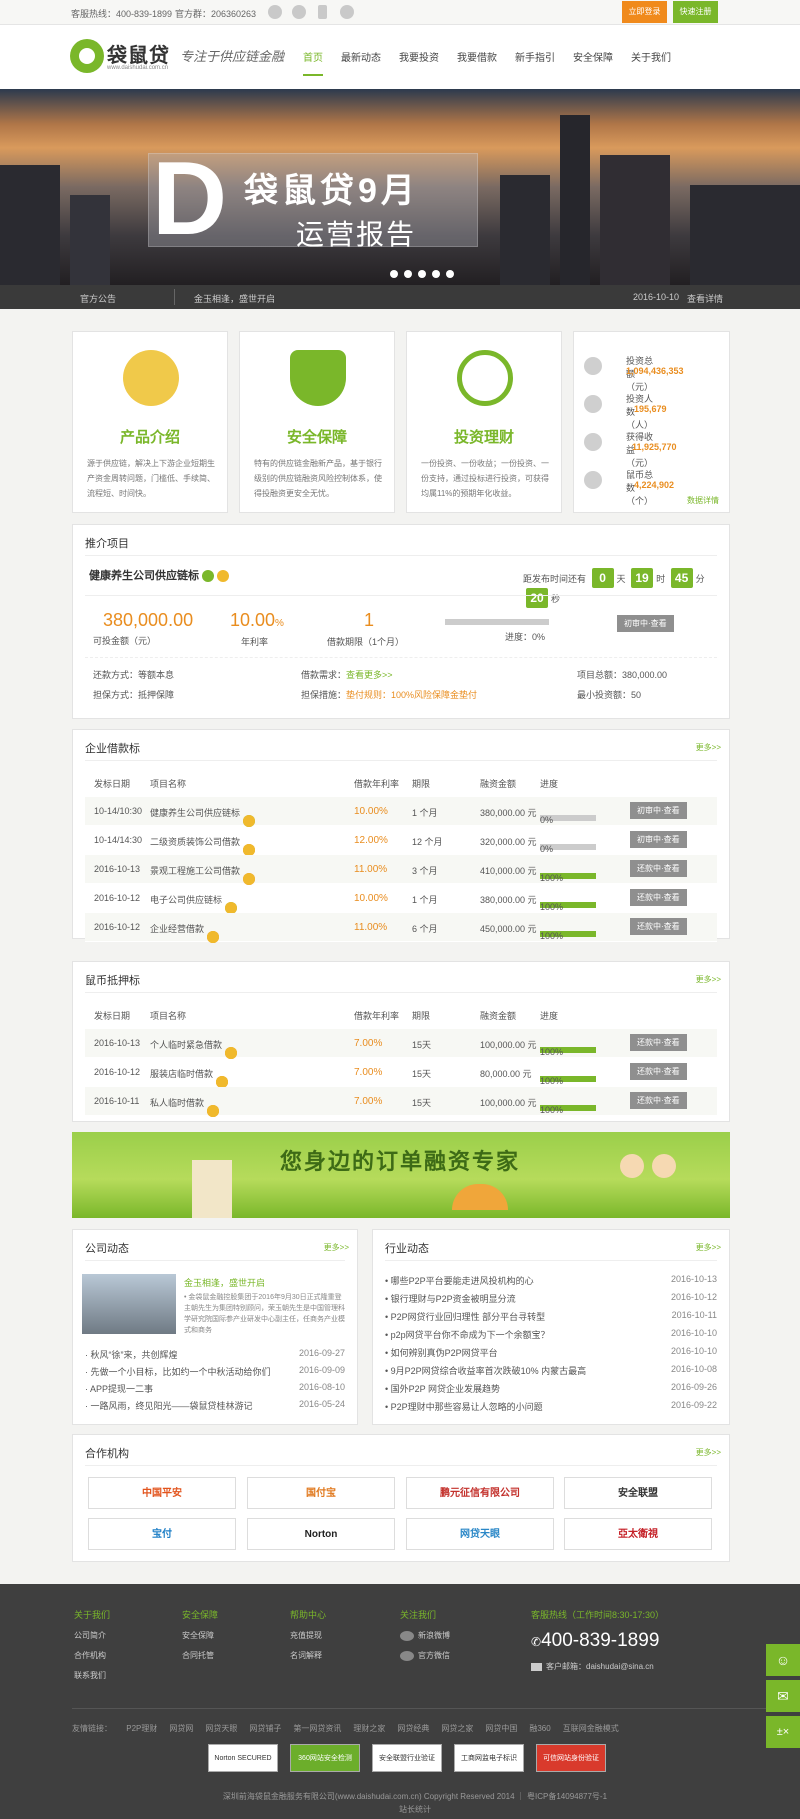 The height and width of the screenshot is (1819, 800). What do you see at coordinates (203, 874) in the screenshot?
I see `row-name: 景观工程施工公司借款` at bounding box center [203, 874].